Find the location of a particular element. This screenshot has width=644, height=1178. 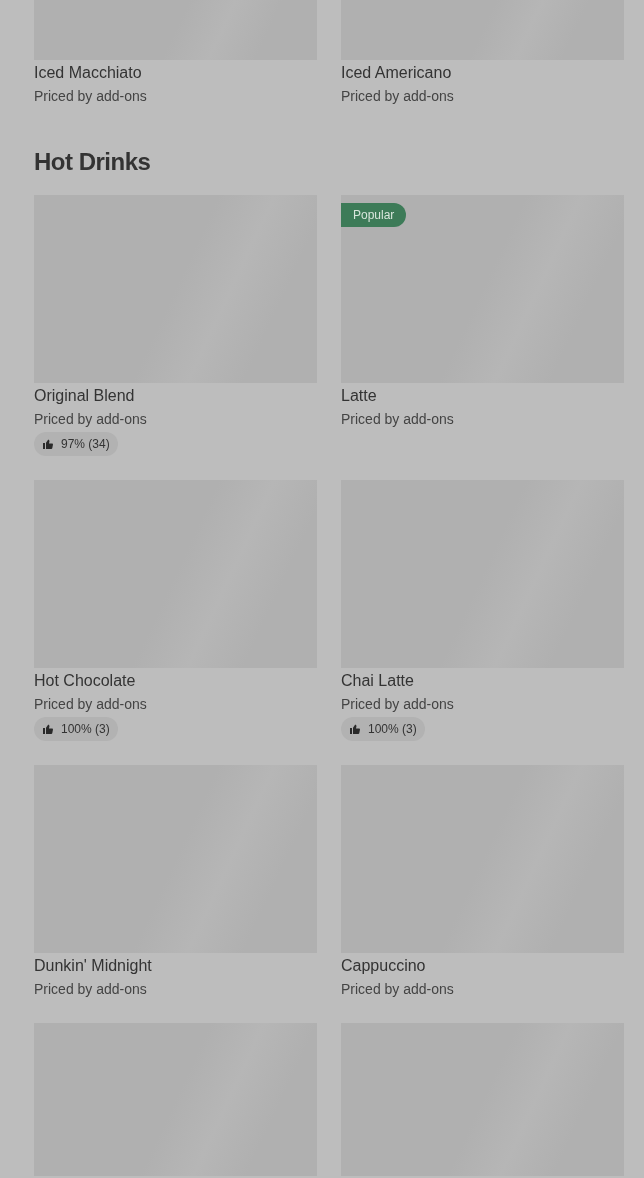

section-heading: Hot Drinks is located at coordinates (93, 162).